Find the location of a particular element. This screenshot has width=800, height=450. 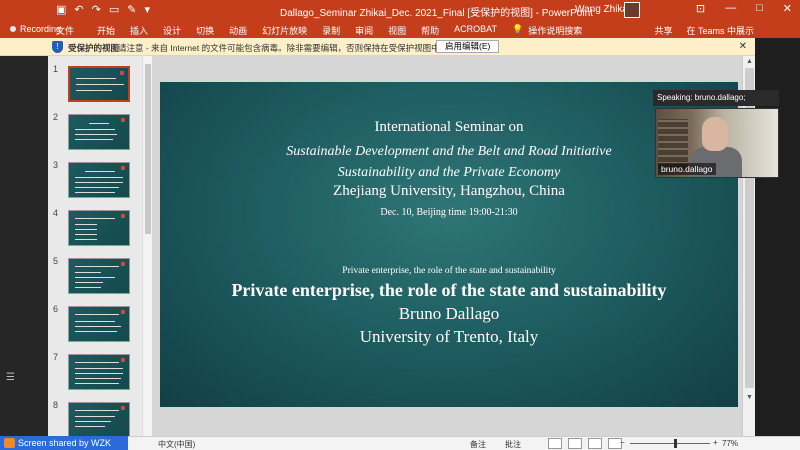

tab-acrobat: ACROBAT is located at coordinates (475, 30).